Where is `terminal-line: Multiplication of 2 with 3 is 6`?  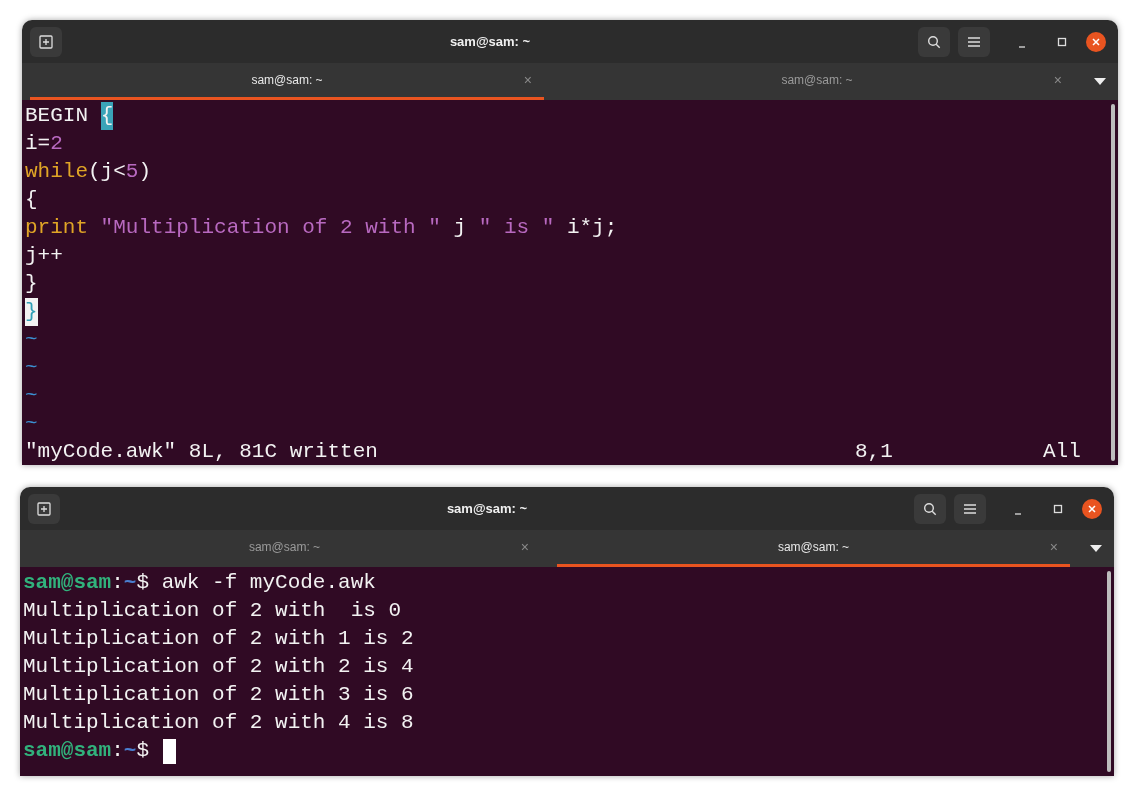
terminal-line: Multiplication of 2 with 3 is 6 is located at coordinates (219, 695).